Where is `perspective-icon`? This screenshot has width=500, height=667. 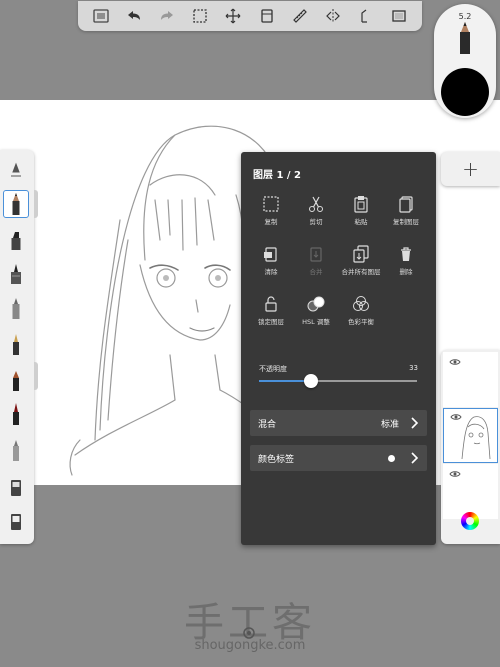 perspective-icon is located at coordinates (366, 16).